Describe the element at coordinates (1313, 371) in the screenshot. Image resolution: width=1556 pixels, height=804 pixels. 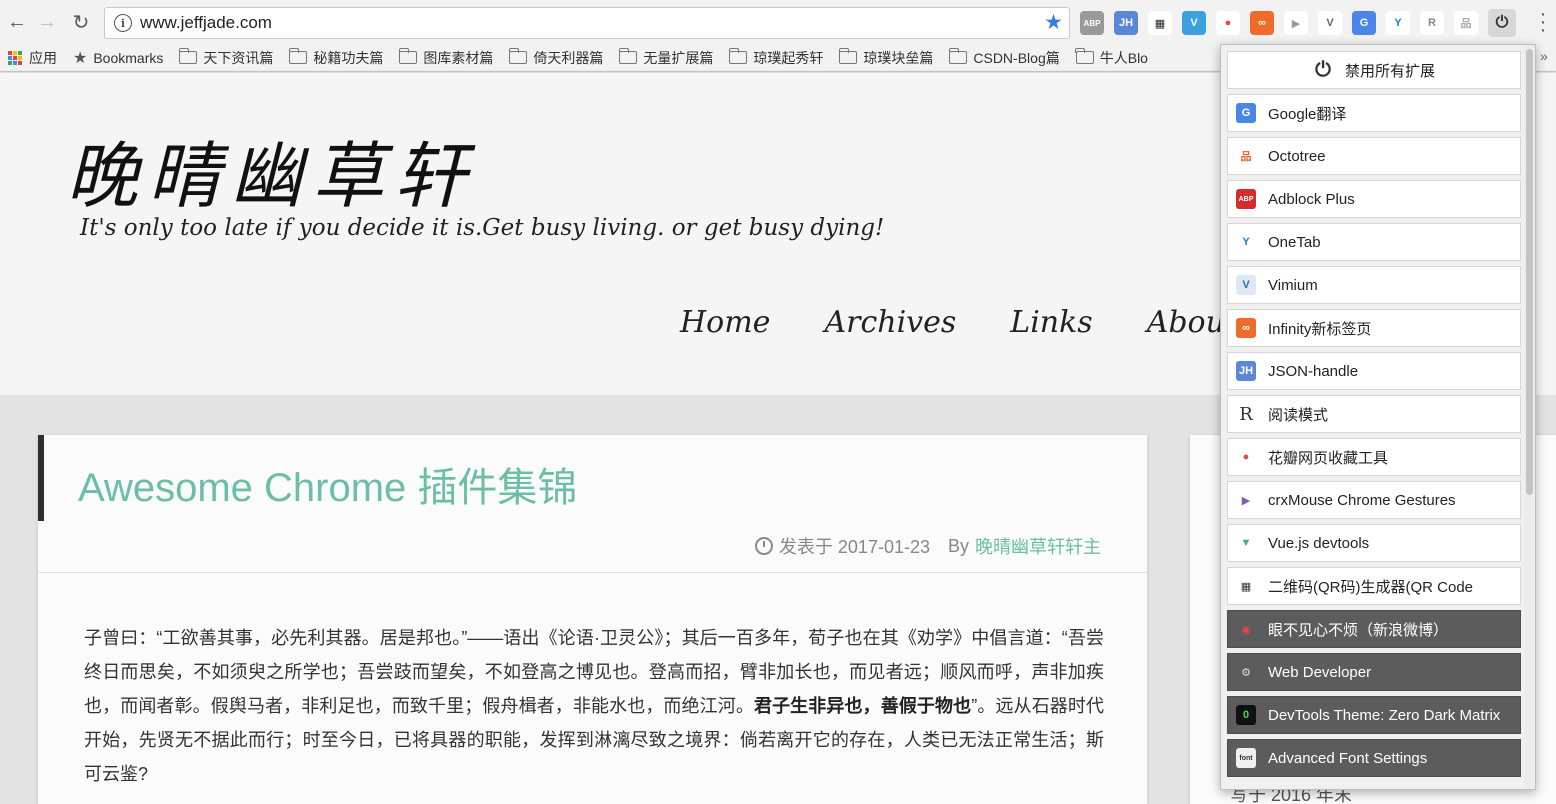
I see `extension-item-label: JSON-handle` at that location.